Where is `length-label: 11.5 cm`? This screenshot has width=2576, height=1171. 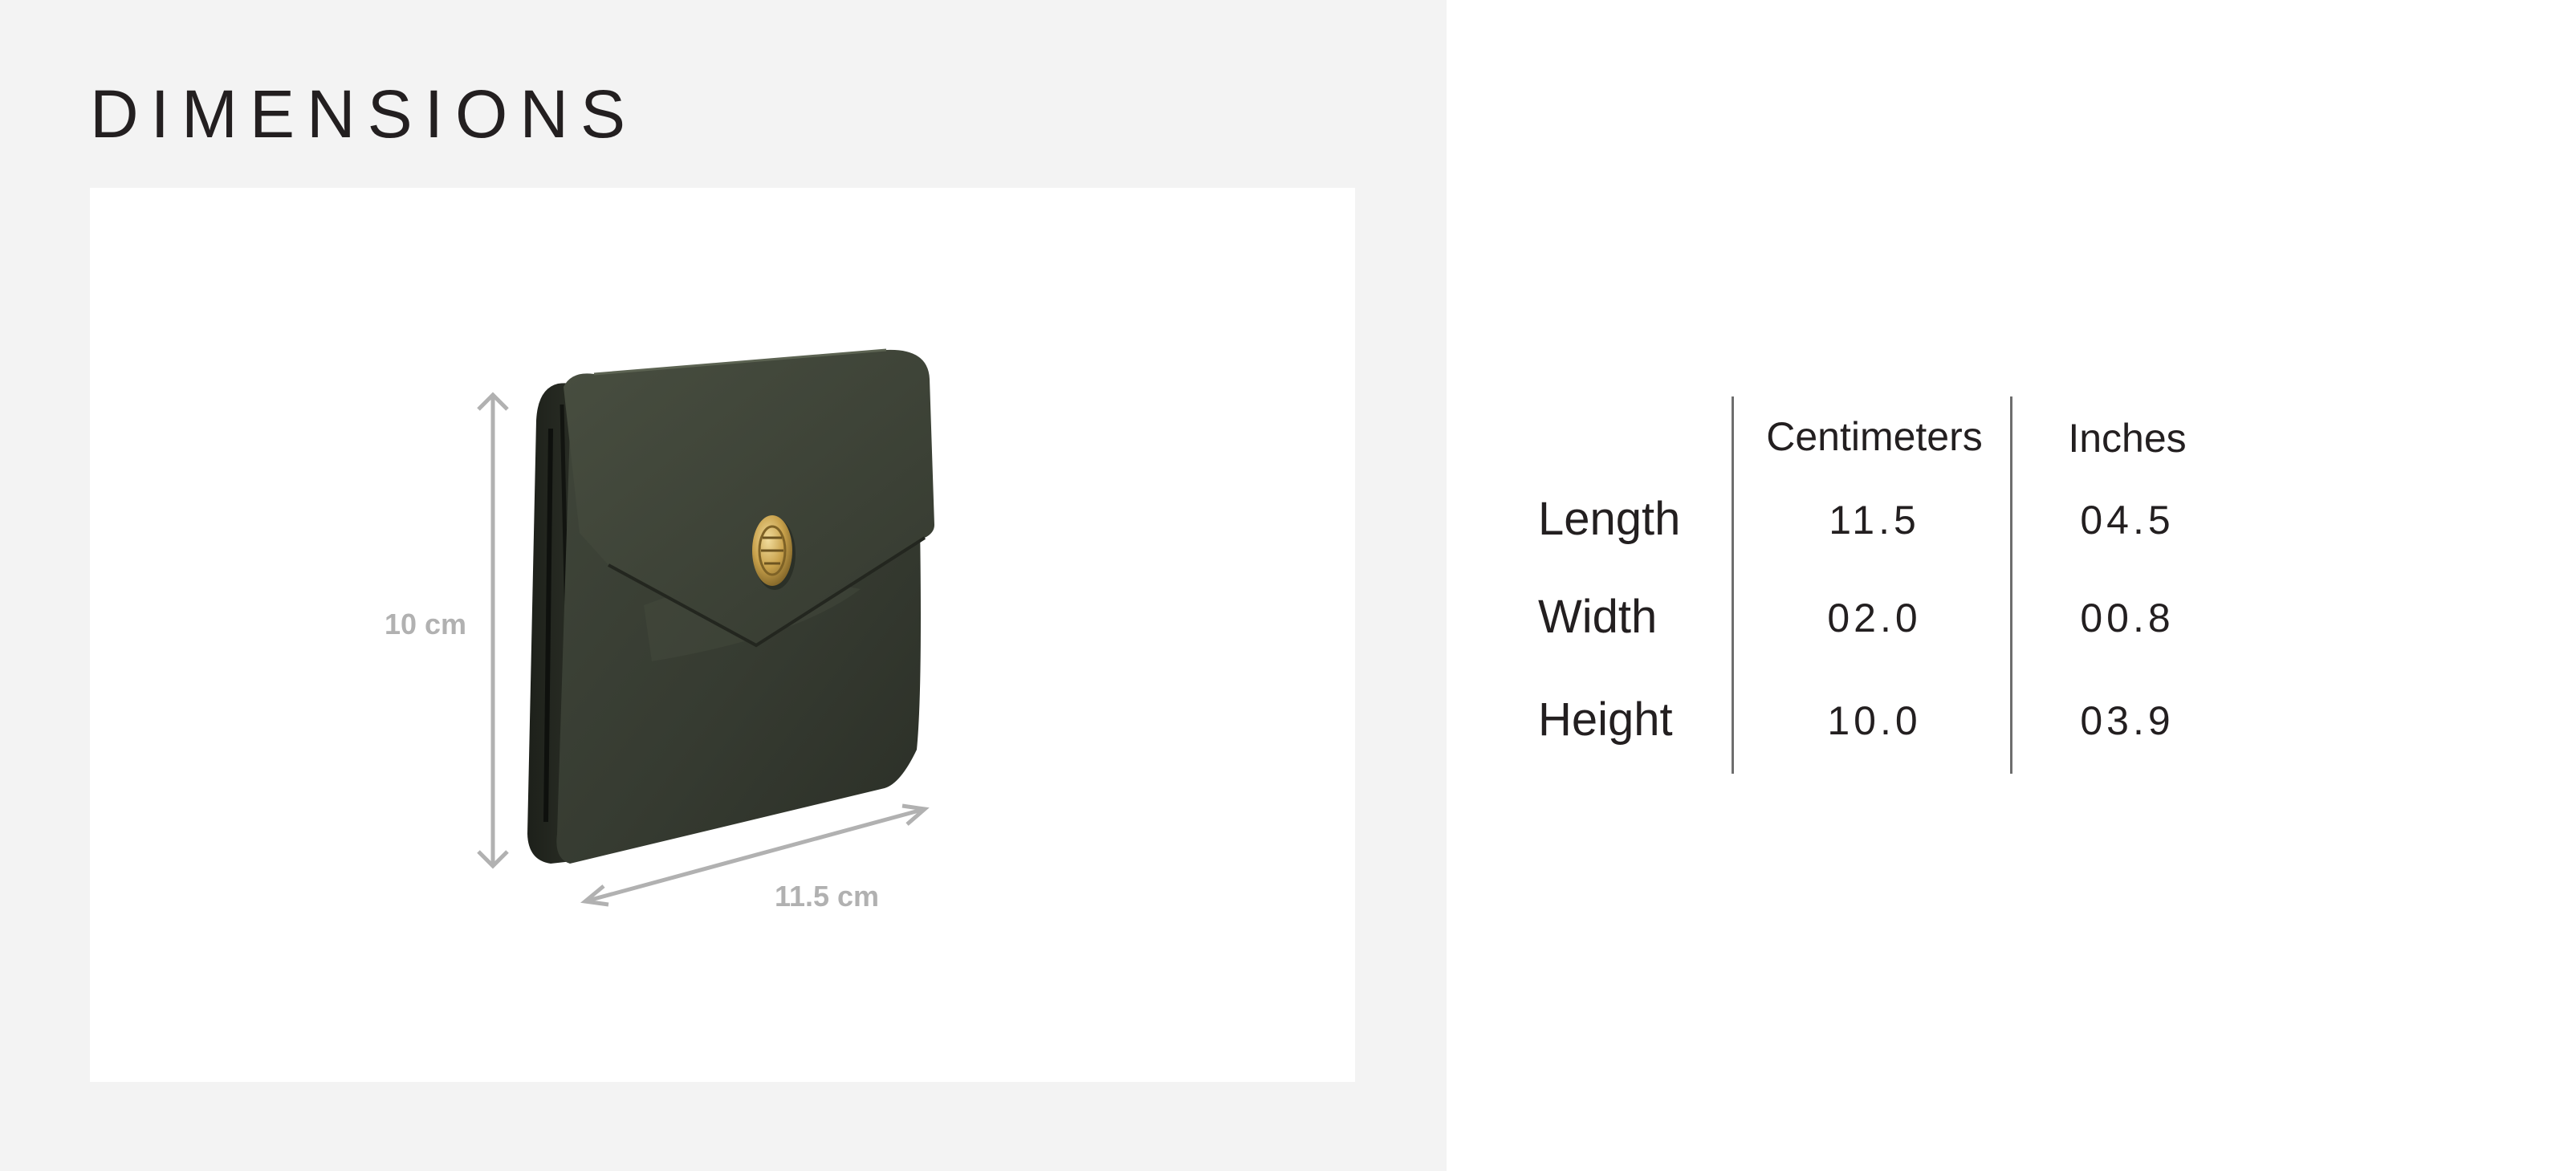 length-label: 11.5 cm is located at coordinates (827, 896).